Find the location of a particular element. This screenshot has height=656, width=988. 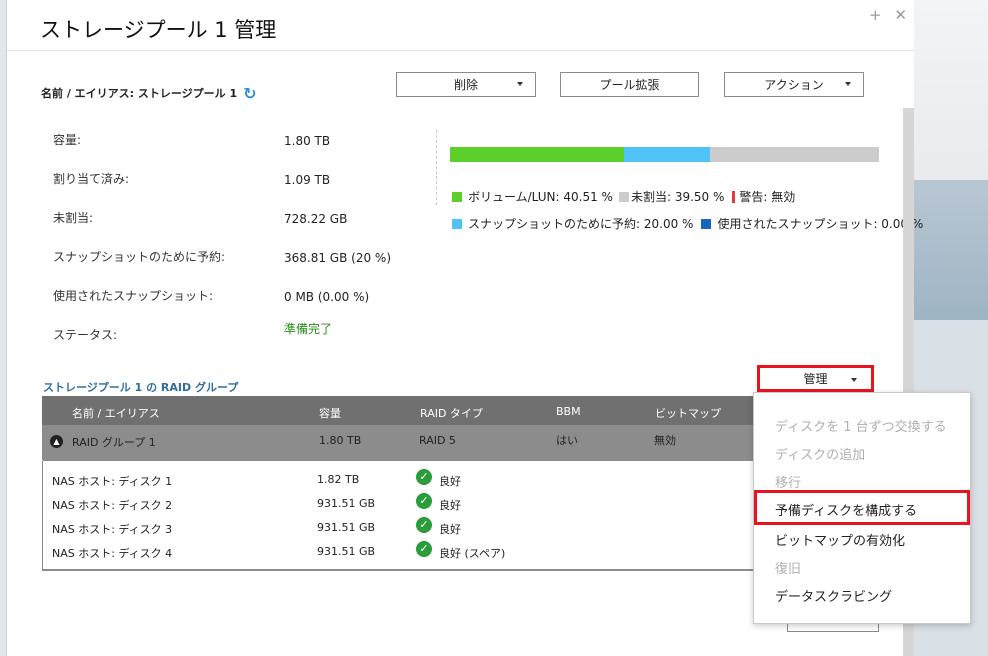

legend-row-1: ボリューム/LUN: 40.51 % 未割当: 39.50 % 警告: 無効 is located at coordinates (623, 196).